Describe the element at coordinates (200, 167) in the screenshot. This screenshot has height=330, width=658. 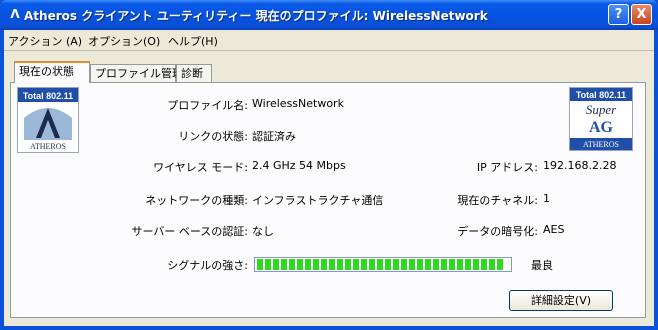
I see `wireless-mode-label: ワイヤレス モード:` at that location.